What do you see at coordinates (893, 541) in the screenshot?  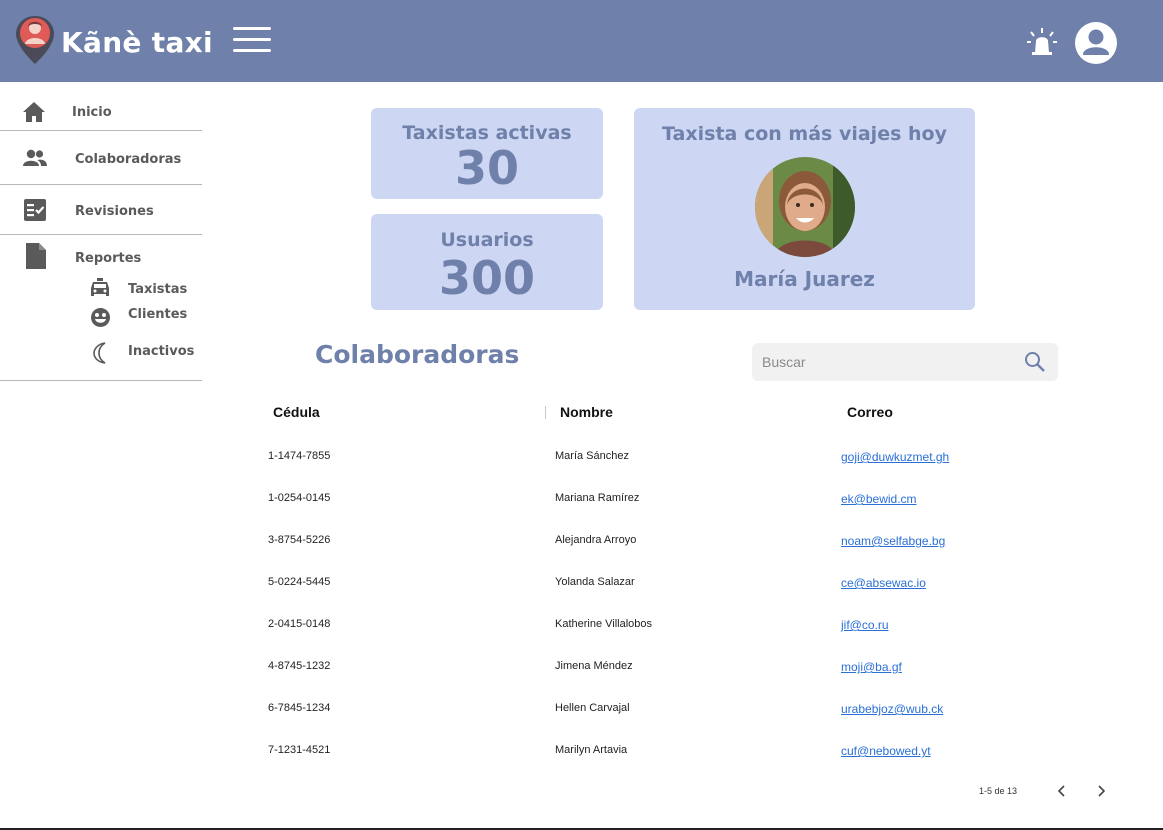 I see `cell-email-link: noam@selfabge.bg` at bounding box center [893, 541].